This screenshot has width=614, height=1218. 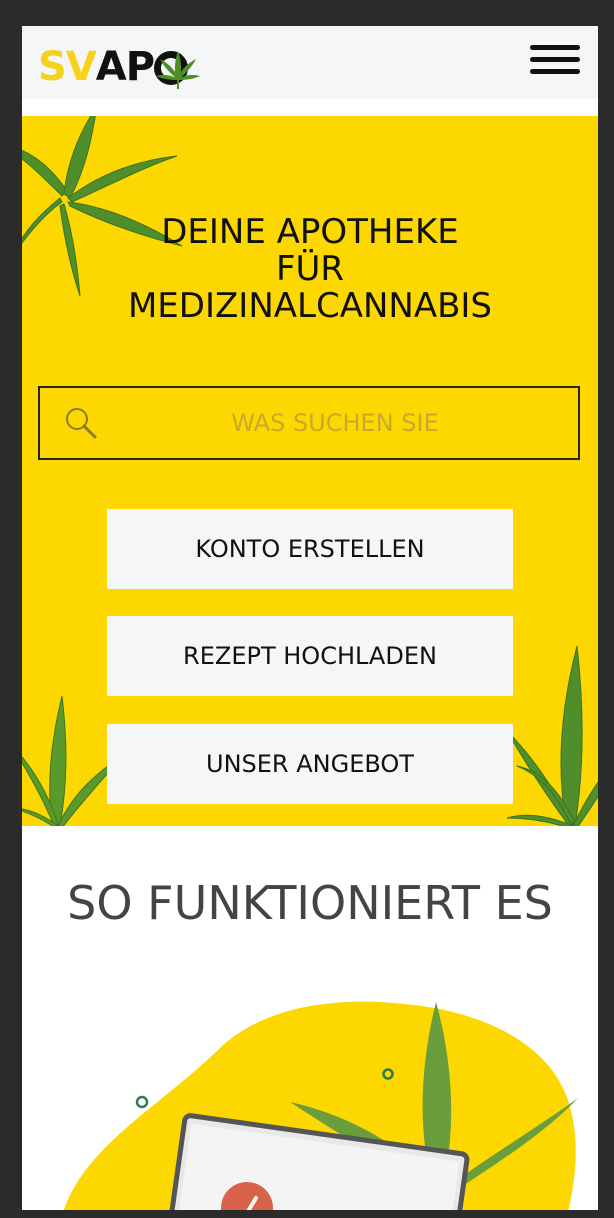 I want to click on hero-title-line: DEINE APOTHEKE, so click(x=310, y=232).